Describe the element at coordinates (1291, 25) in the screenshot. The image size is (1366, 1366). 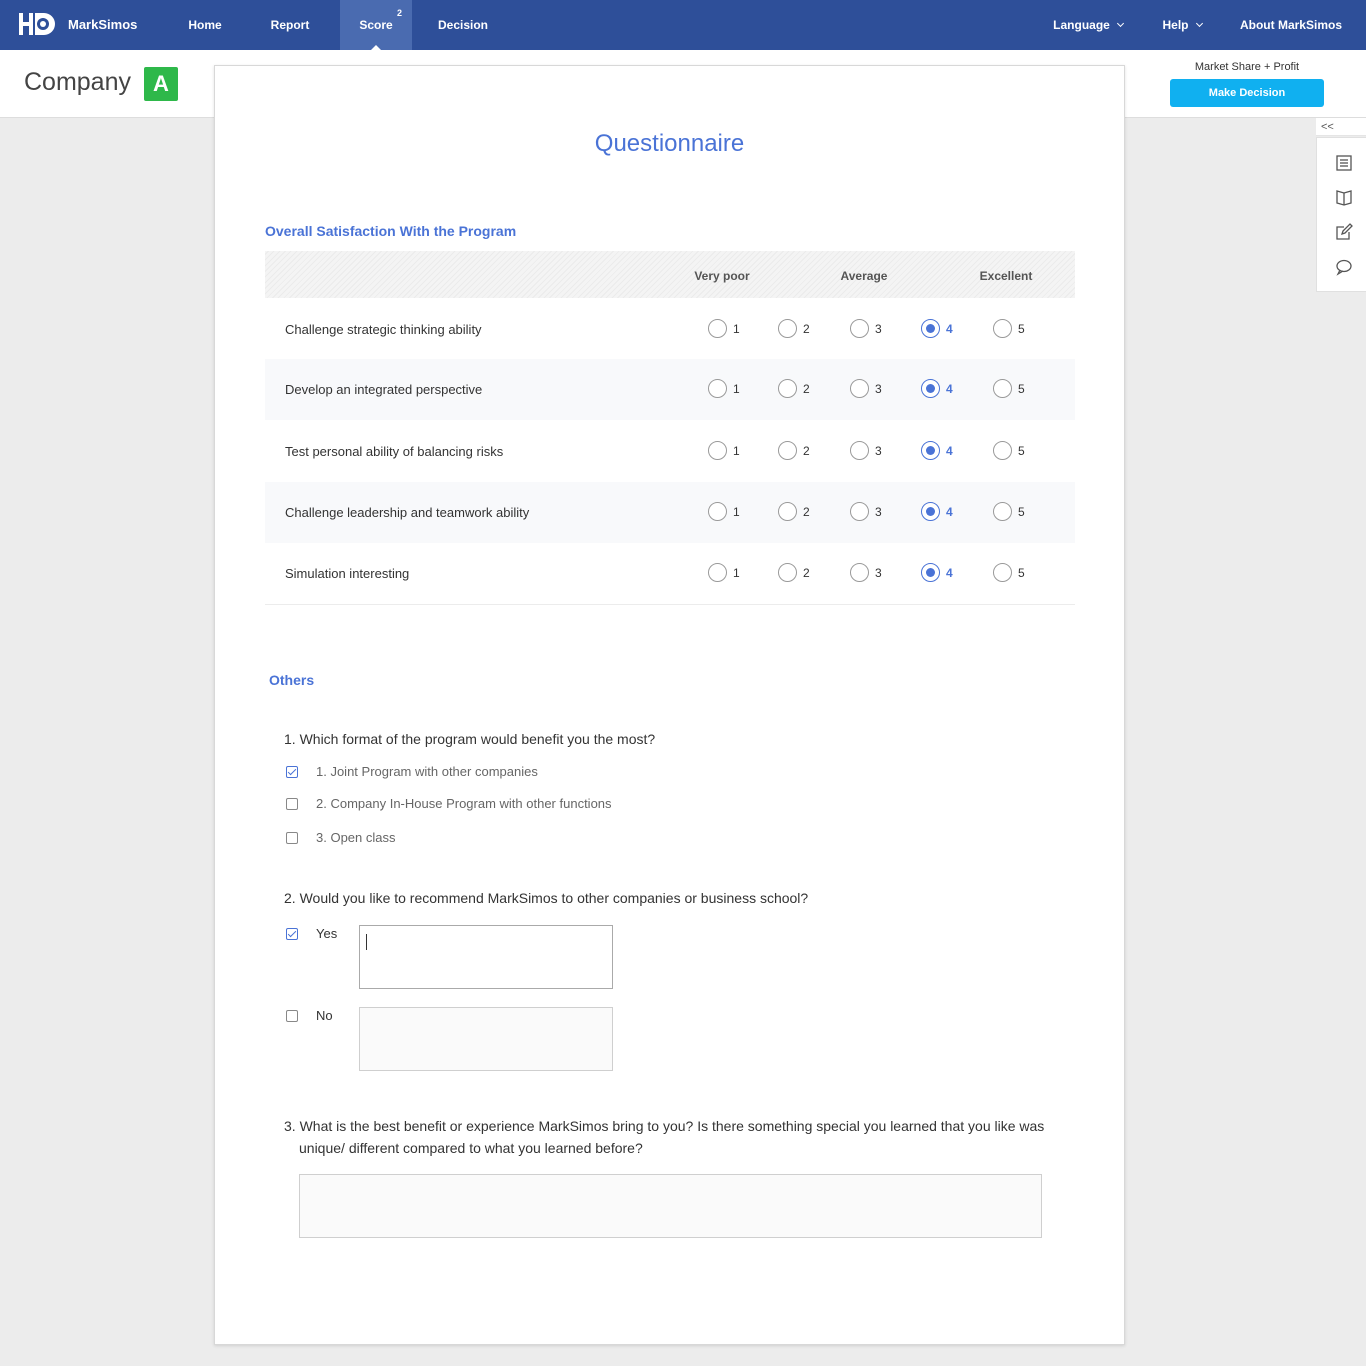
I see `about-link: About MarkSimos` at that location.